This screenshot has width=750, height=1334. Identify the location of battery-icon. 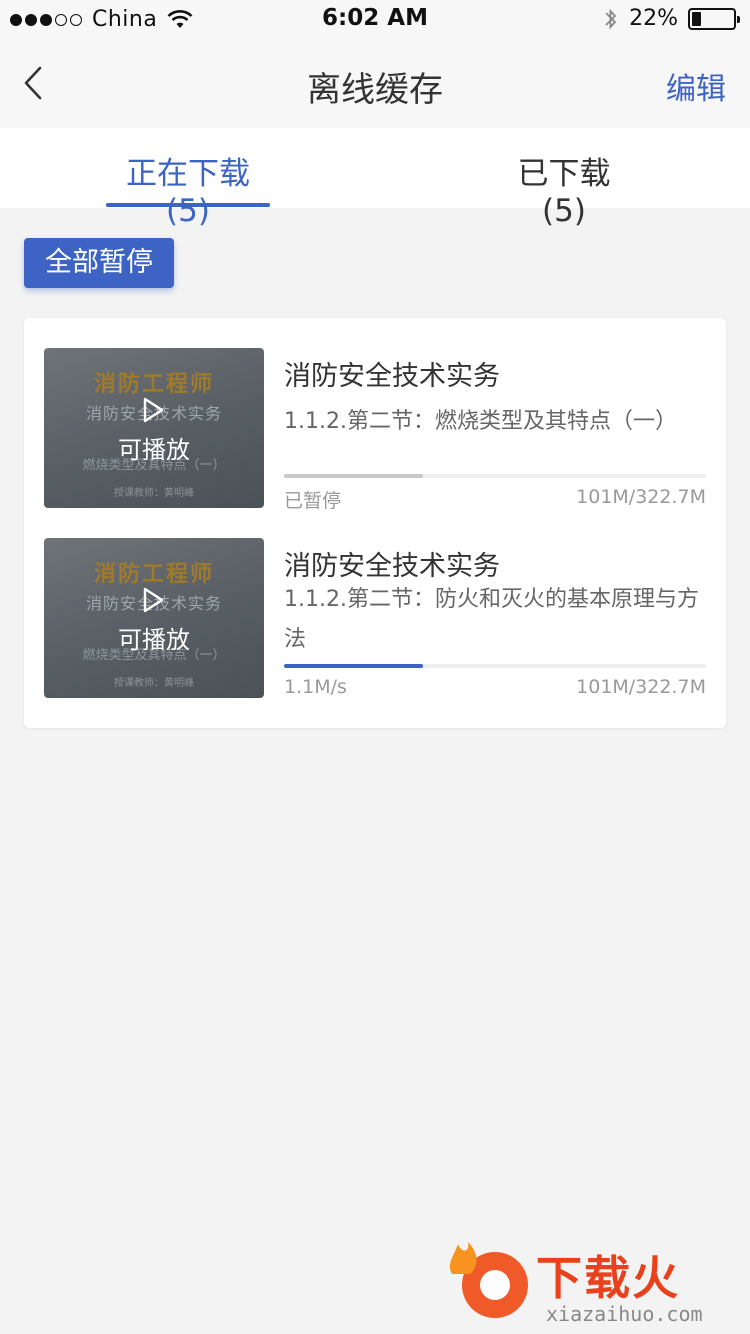
(714, 18).